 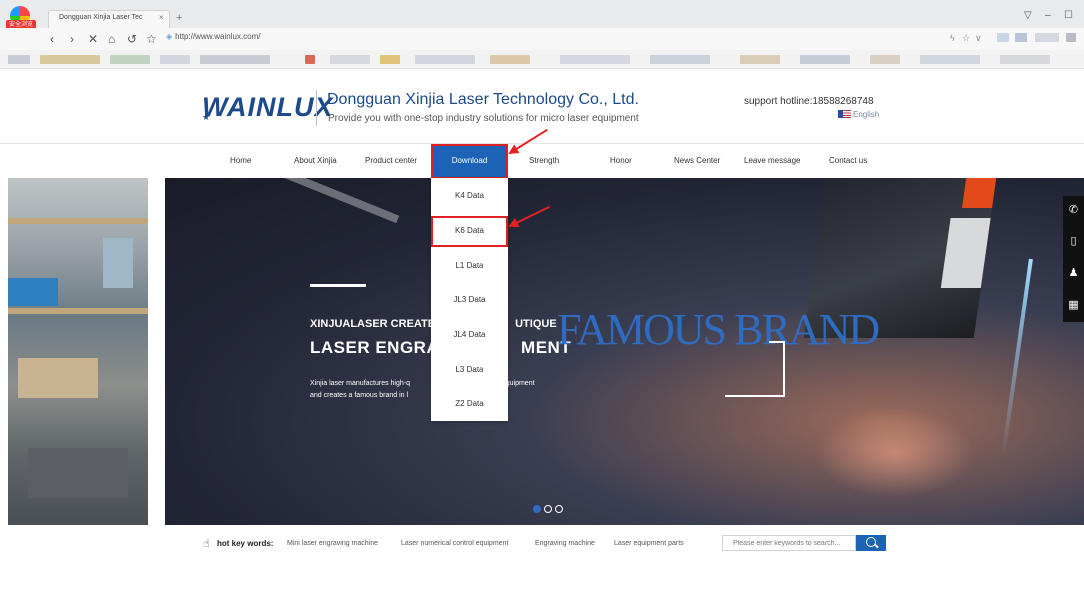 I want to click on phone-icon: ✆, so click(x=1073, y=210).